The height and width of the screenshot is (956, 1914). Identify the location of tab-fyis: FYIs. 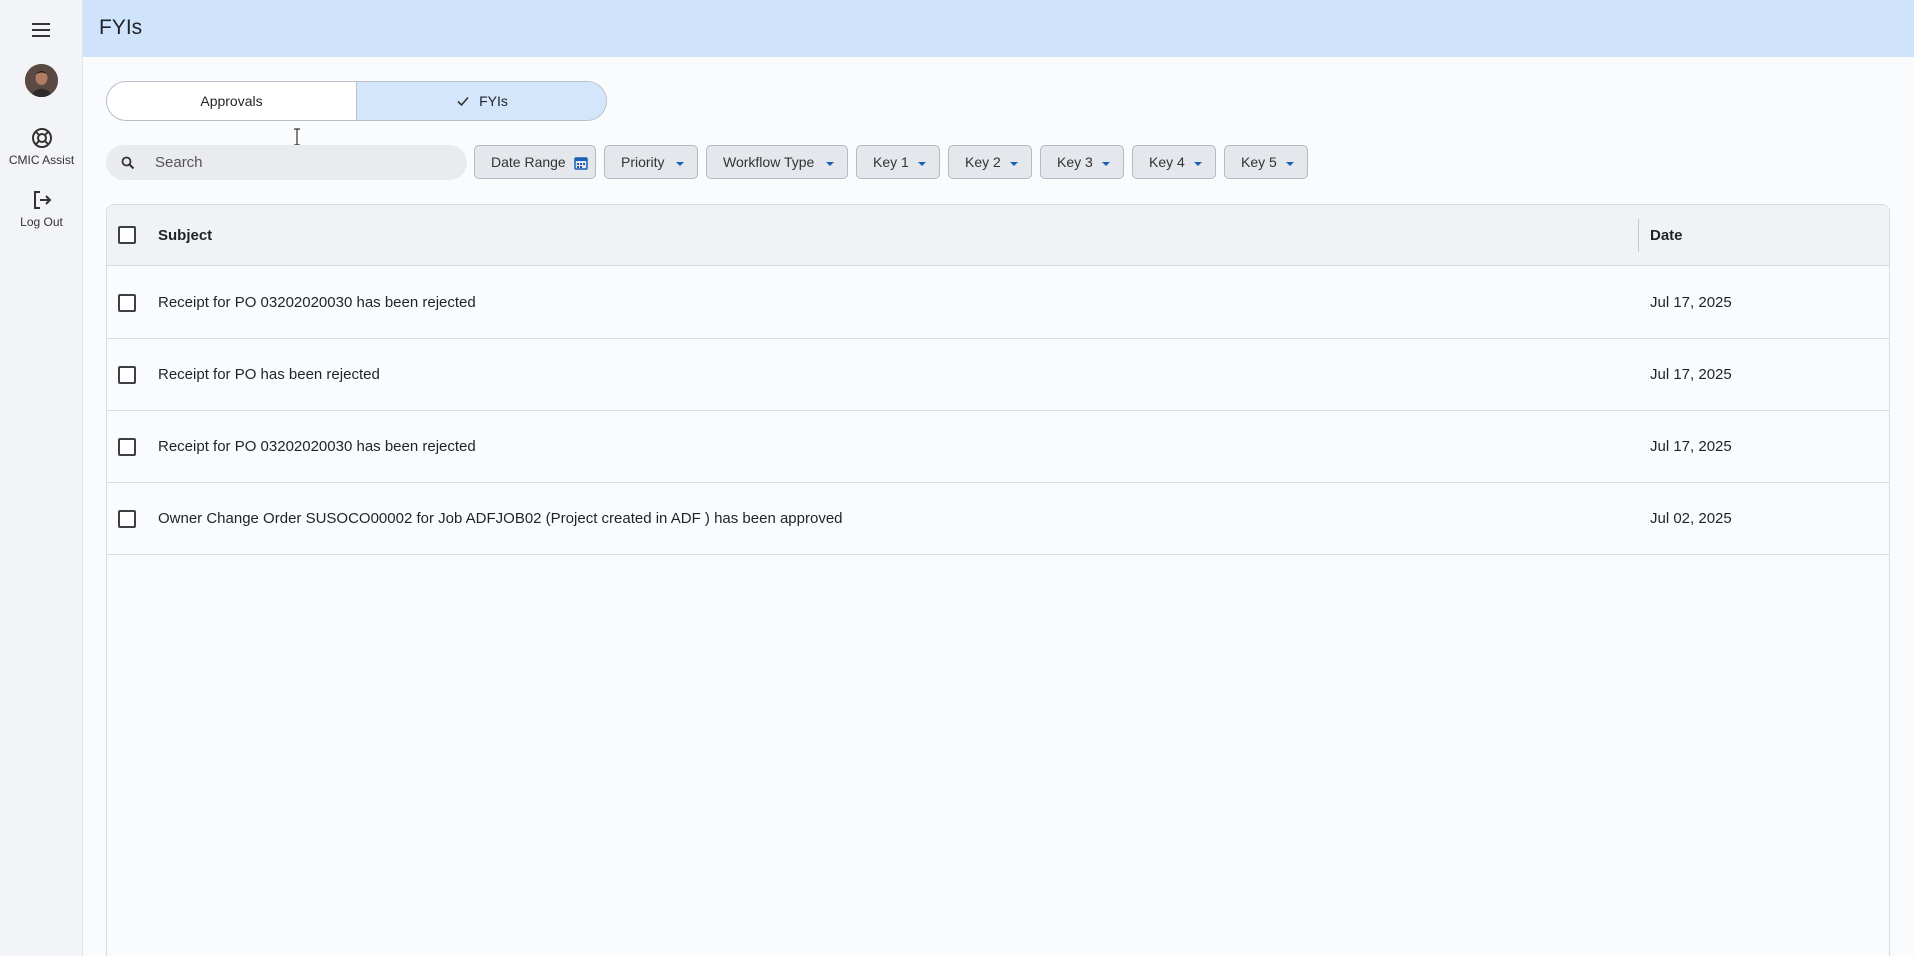
(481, 101).